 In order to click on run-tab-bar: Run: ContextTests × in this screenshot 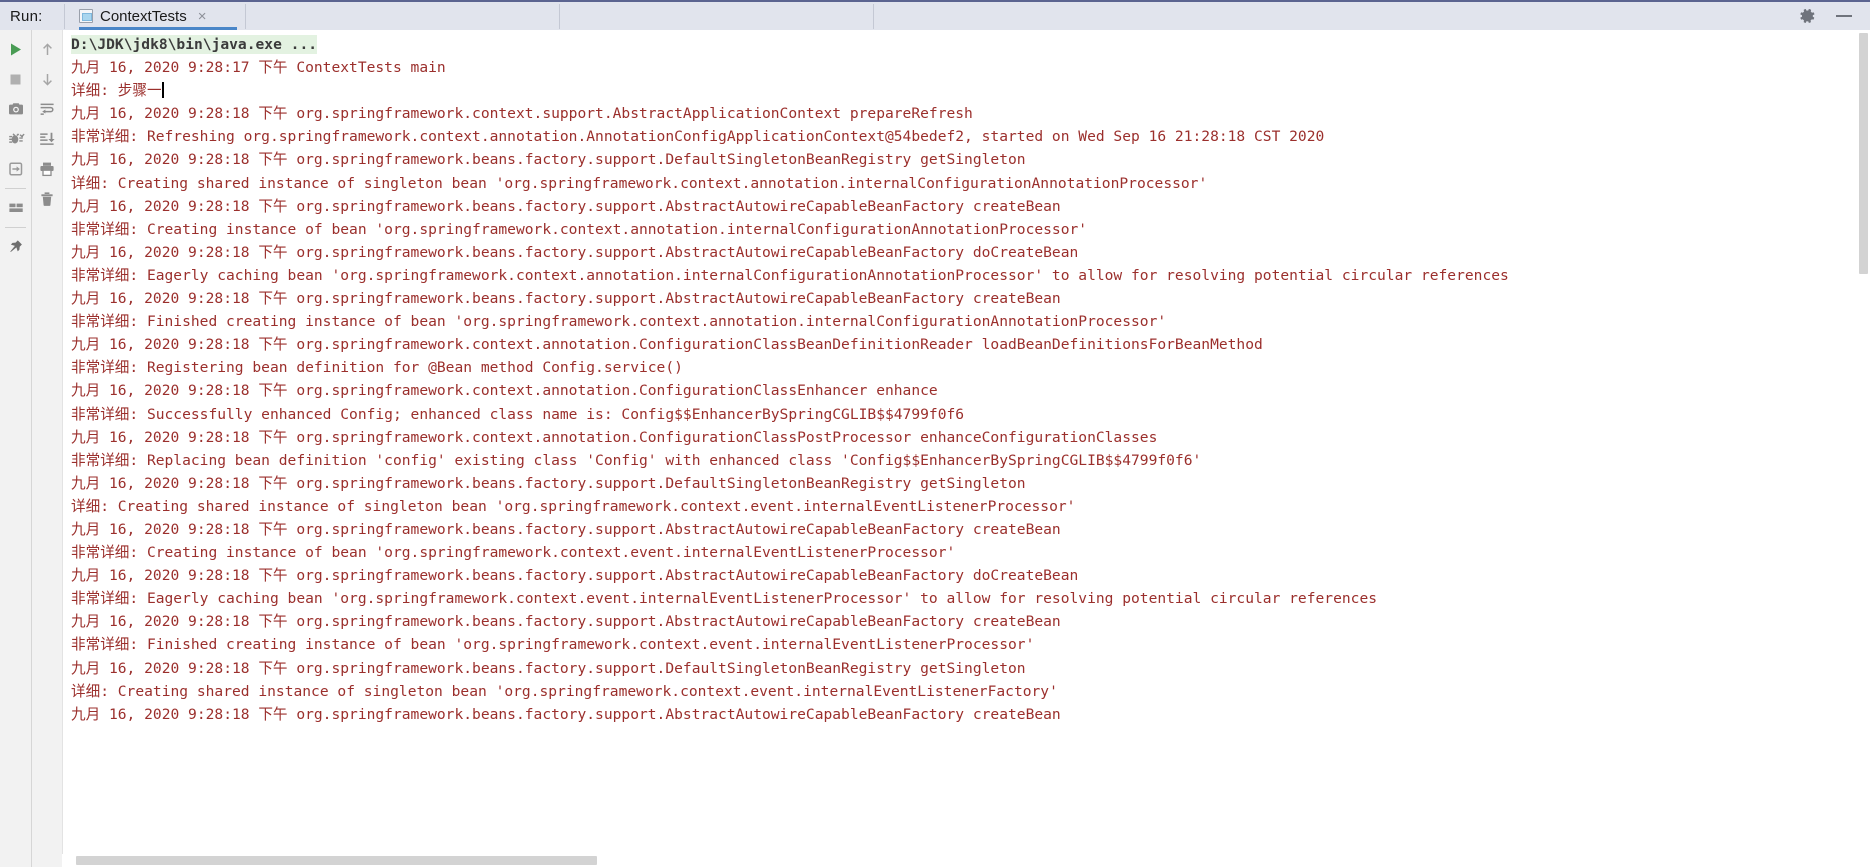, I will do `click(935, 15)`.